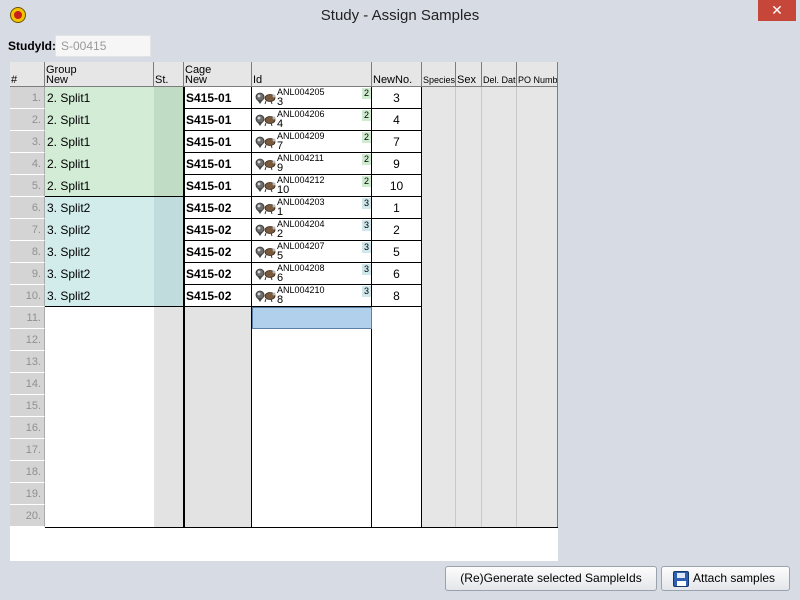 This screenshot has height=600, width=800. What do you see at coordinates (284, 142) in the screenshot?
I see `table-row: 3. 2. Split1 S415-01 ANL004209 7 2 7` at bounding box center [284, 142].